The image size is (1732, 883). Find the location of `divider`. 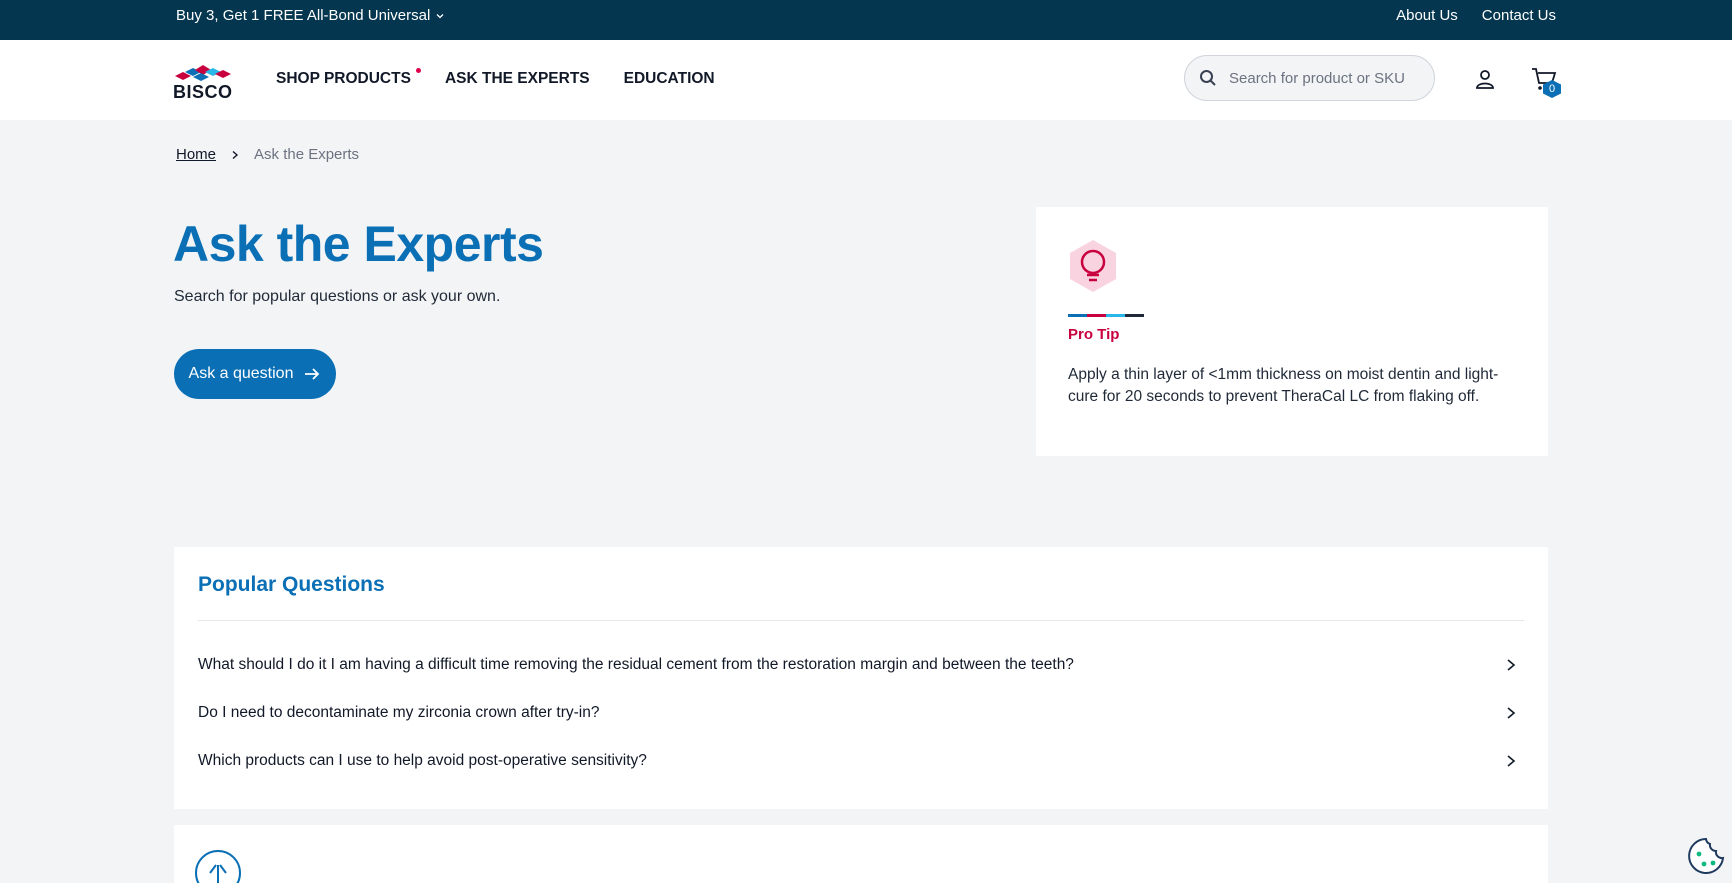

divider is located at coordinates (861, 620).